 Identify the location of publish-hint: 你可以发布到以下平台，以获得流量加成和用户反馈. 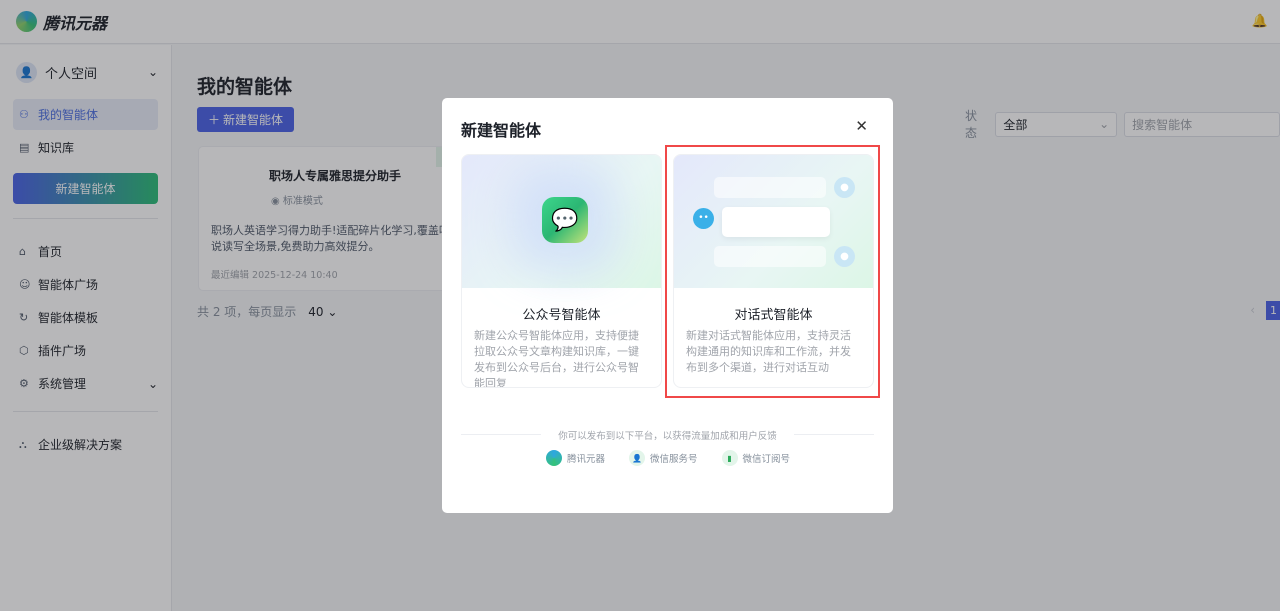
(667, 435).